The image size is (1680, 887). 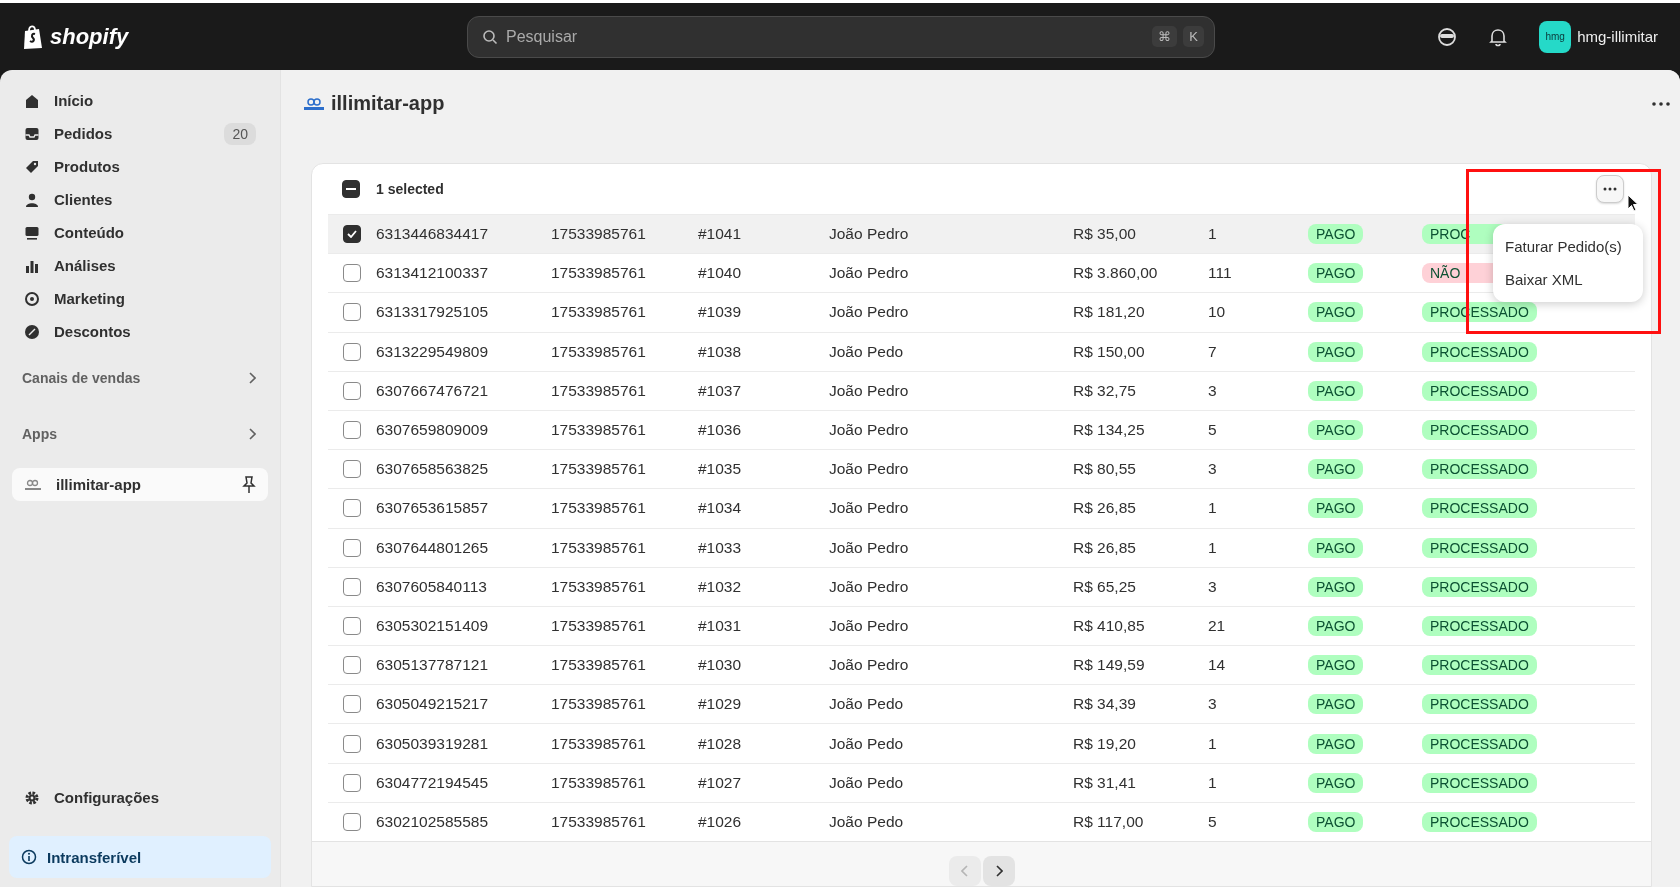 I want to click on settings-item: Configurações, so click(x=140, y=797).